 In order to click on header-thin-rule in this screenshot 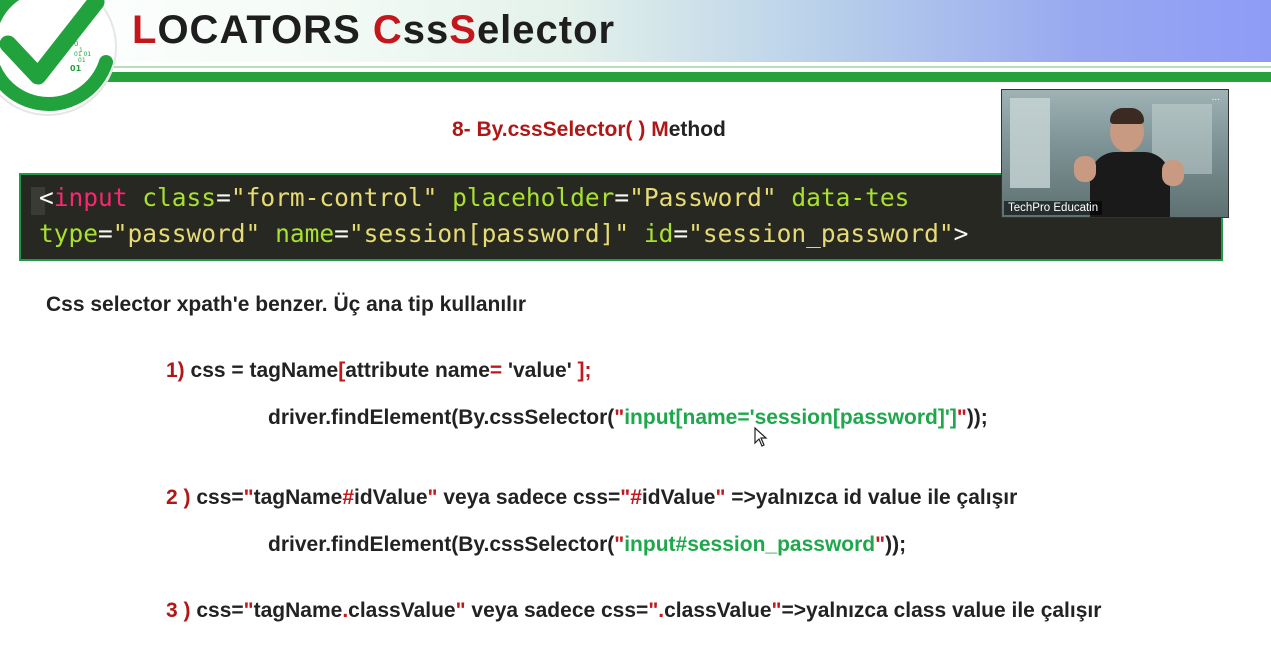, I will do `click(685, 67)`.